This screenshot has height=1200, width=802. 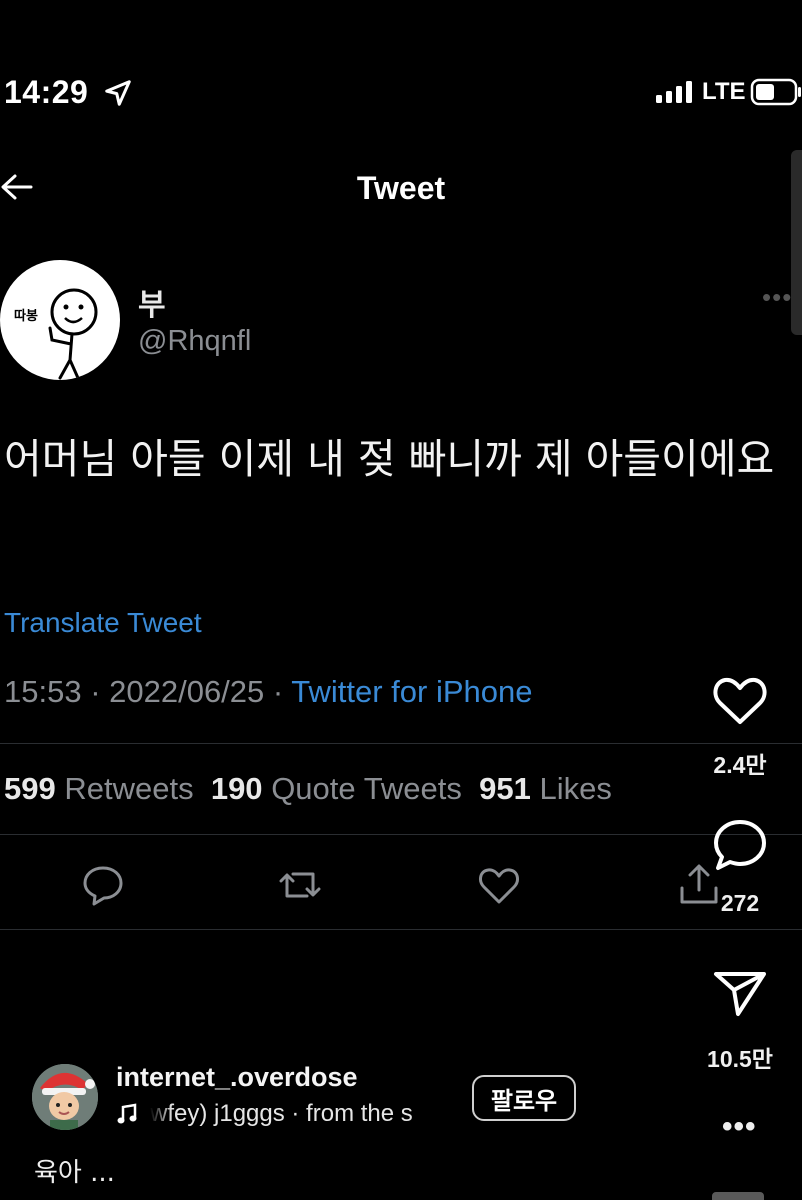 What do you see at coordinates (738, 1196) in the screenshot?
I see `next-post-thumbnail` at bounding box center [738, 1196].